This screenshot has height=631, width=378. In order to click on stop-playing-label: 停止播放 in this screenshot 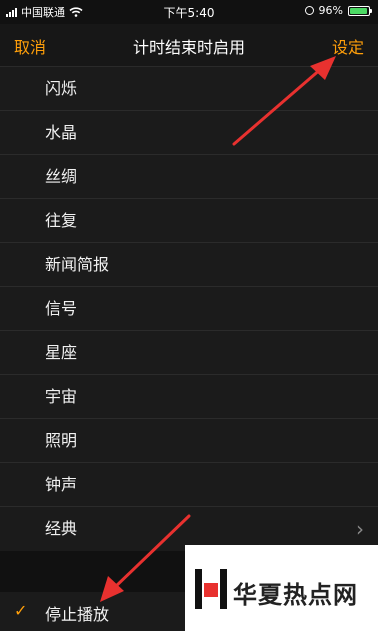, I will do `click(77, 614)`.